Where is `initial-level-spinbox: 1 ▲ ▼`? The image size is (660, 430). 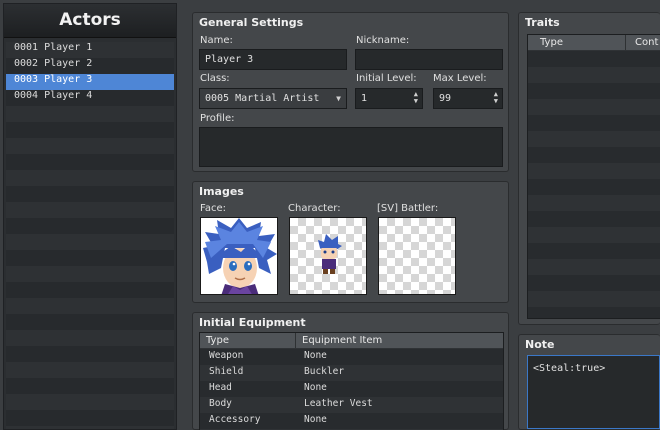 initial-level-spinbox: 1 ▲ ▼ is located at coordinates (389, 98).